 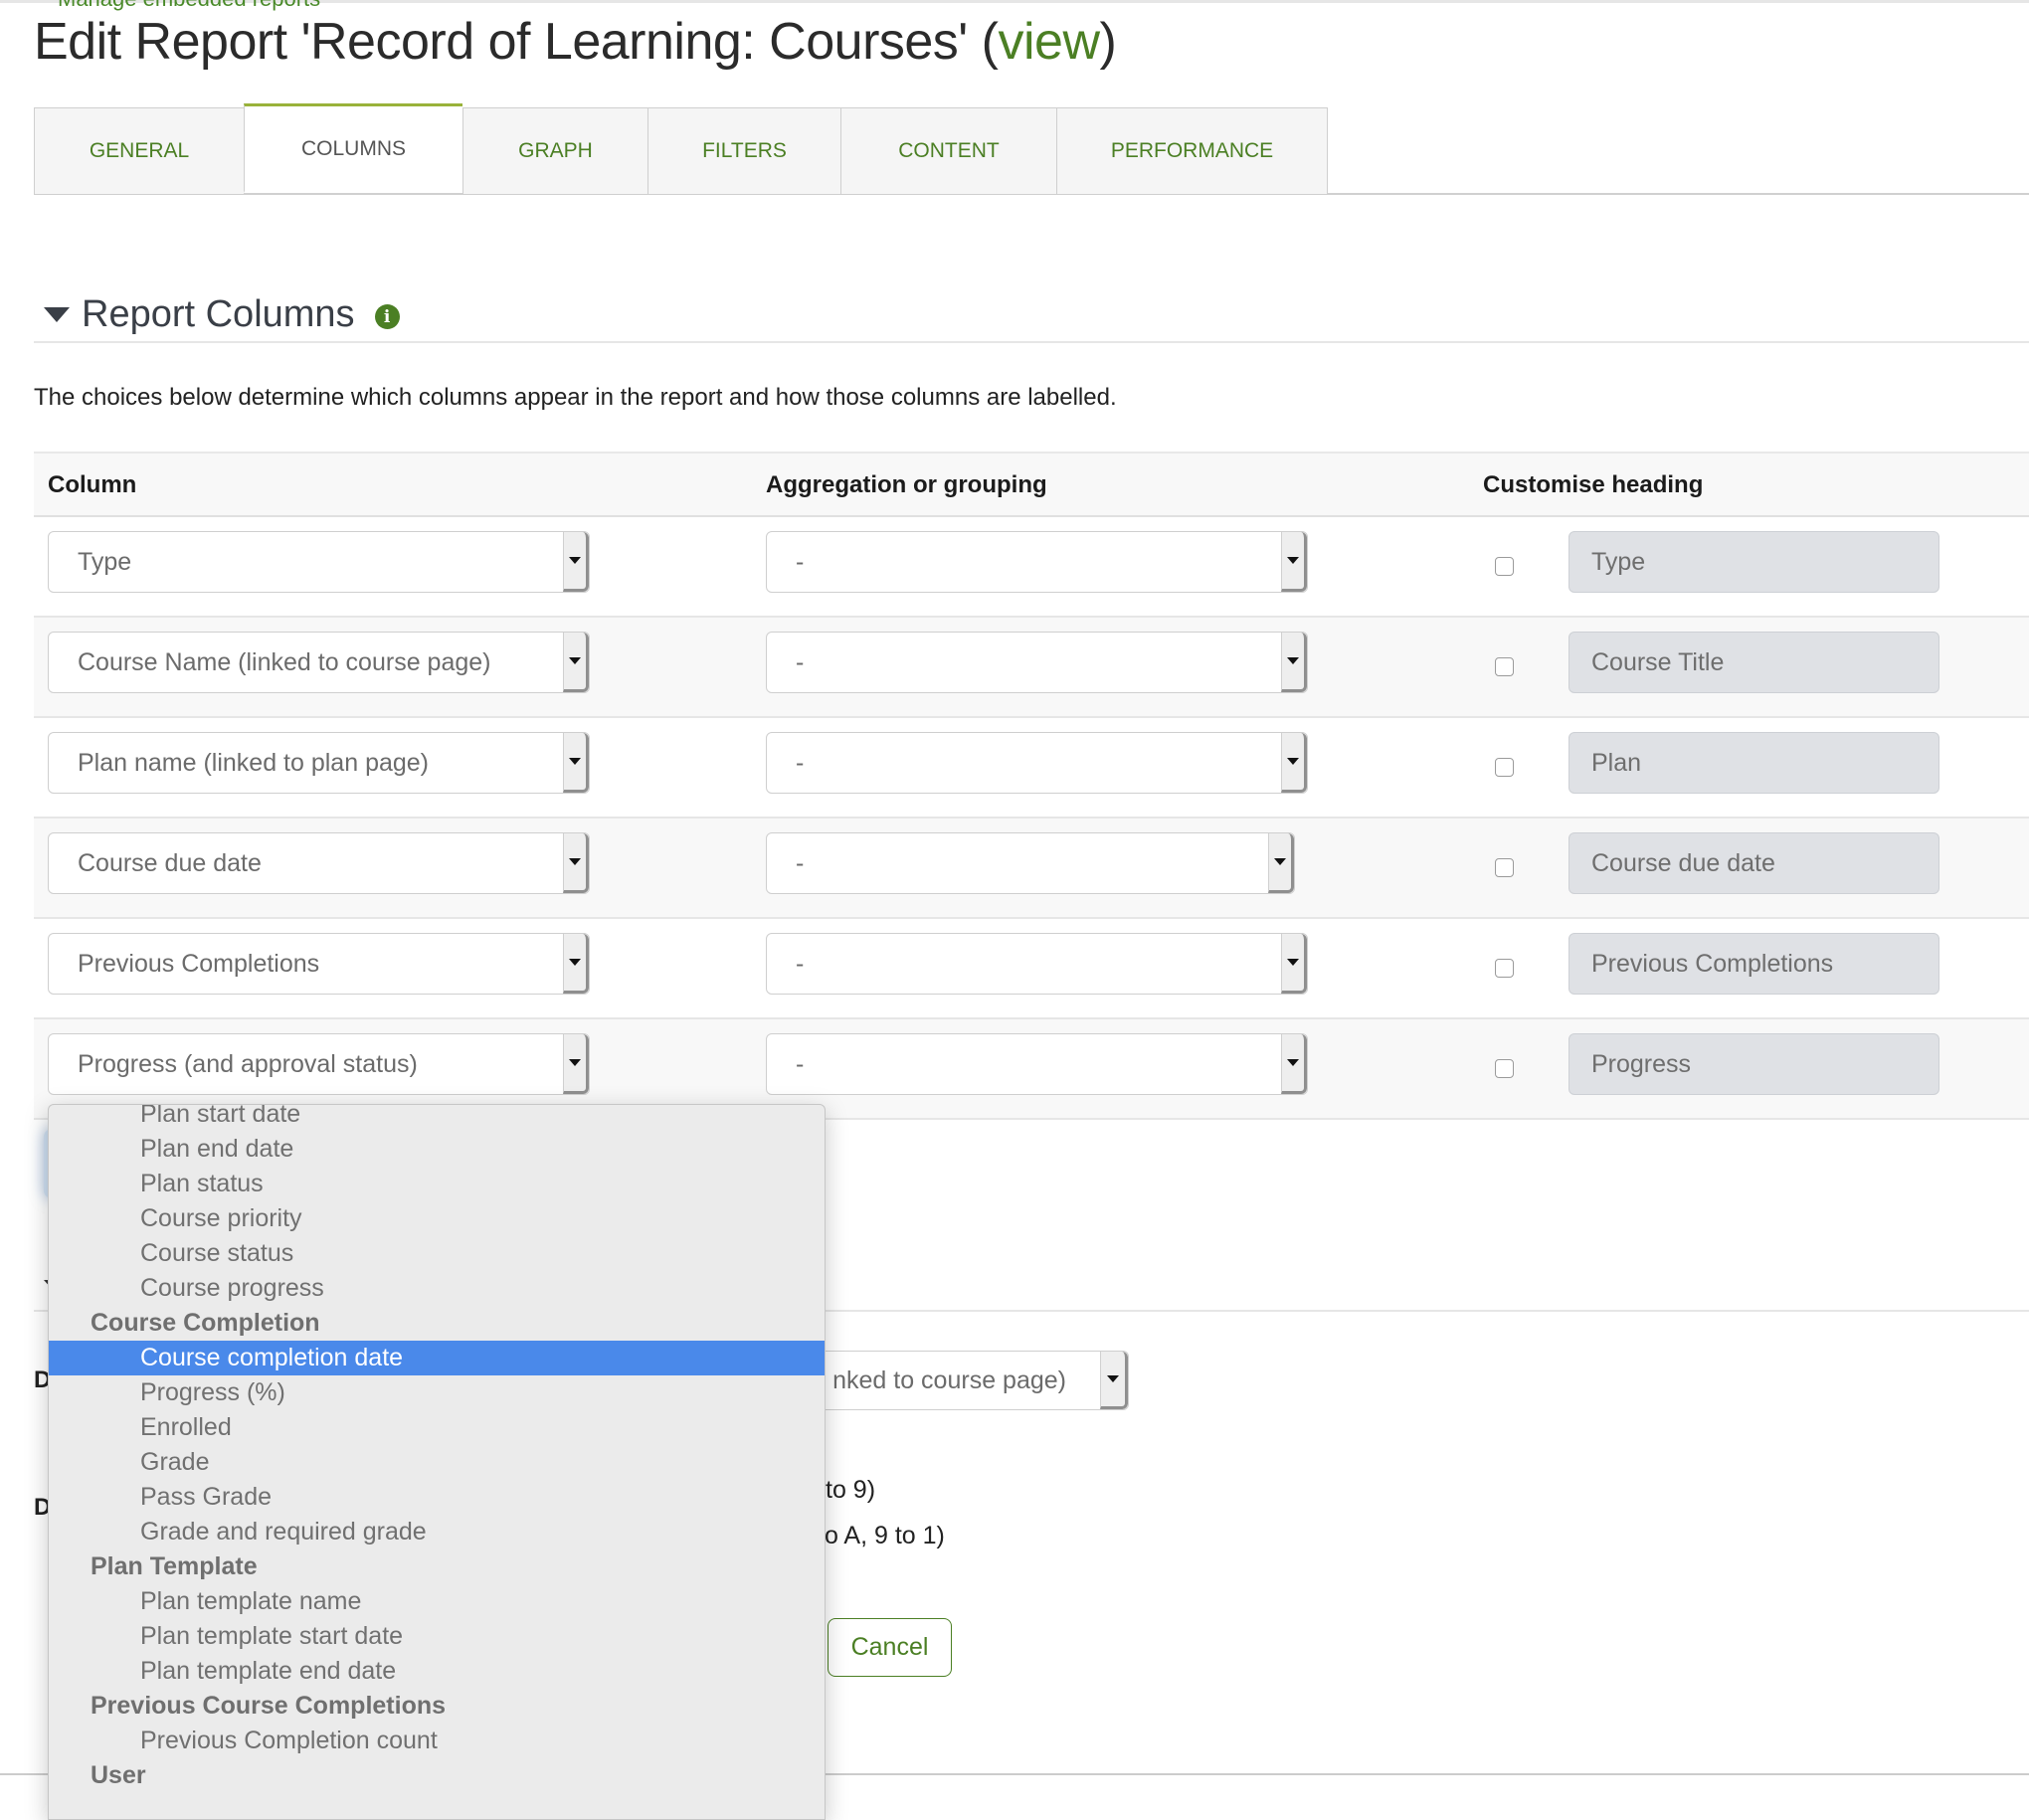 What do you see at coordinates (948, 151) in the screenshot?
I see `tab-content: CONTENT` at bounding box center [948, 151].